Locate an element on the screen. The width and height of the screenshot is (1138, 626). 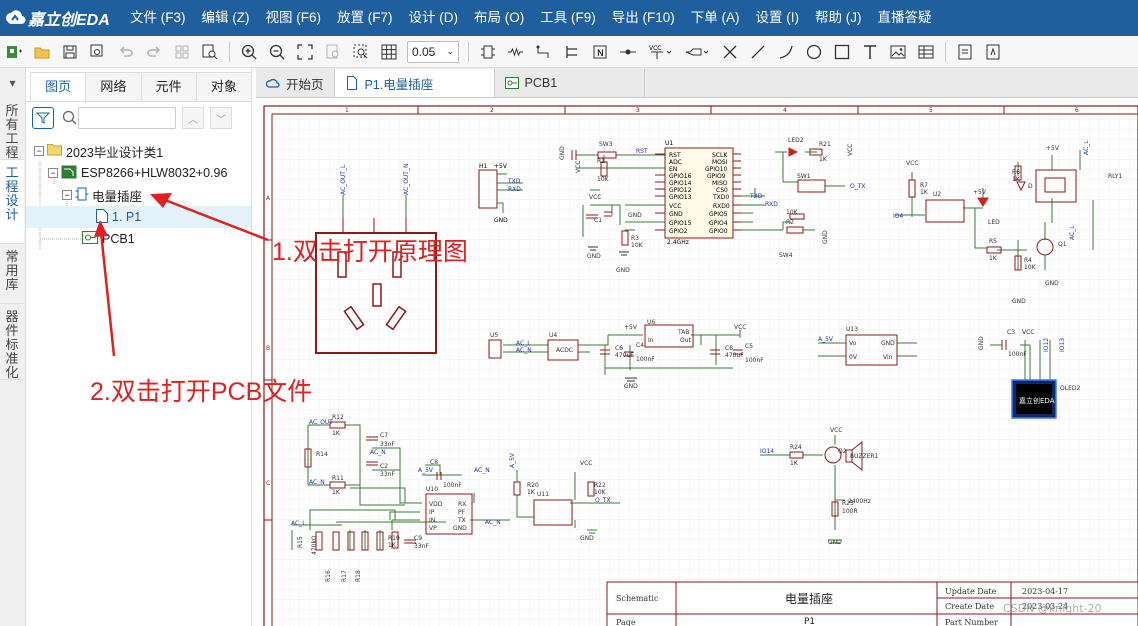
find-icon is located at coordinates (210, 52).